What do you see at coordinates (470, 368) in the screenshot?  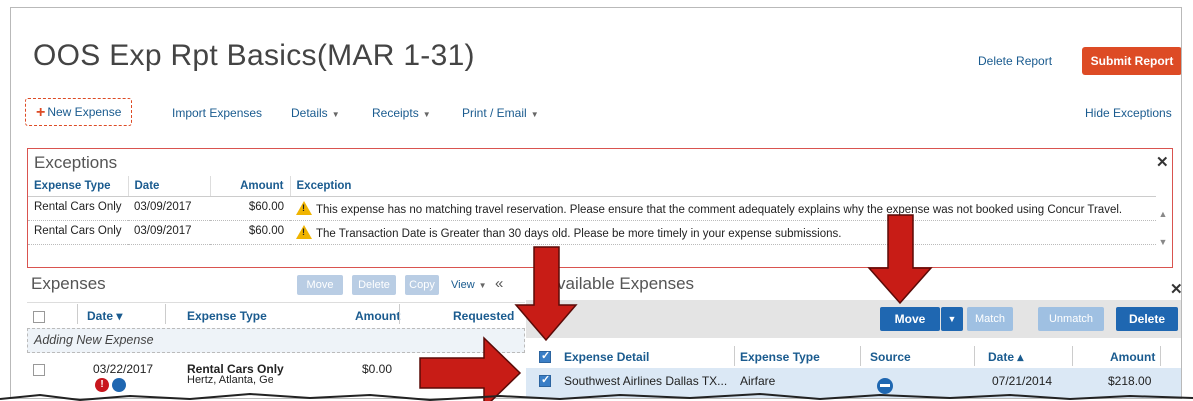 I see `annotation-arrow-right` at bounding box center [470, 368].